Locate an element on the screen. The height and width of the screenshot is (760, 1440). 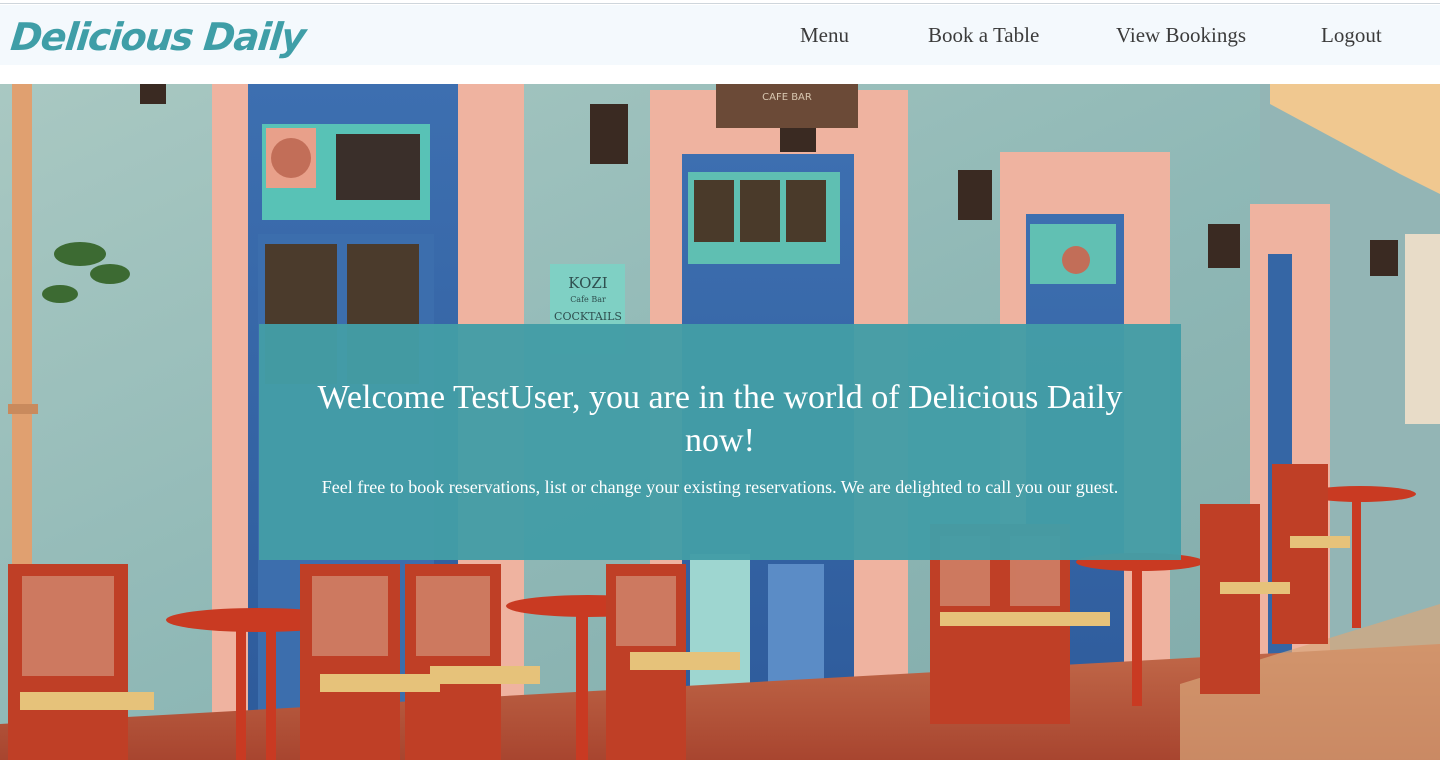
nav-menu-link: Menu is located at coordinates (824, 35).